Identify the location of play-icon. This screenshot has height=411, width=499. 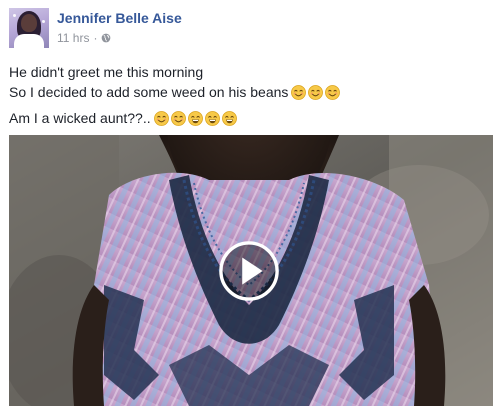
(249, 271).